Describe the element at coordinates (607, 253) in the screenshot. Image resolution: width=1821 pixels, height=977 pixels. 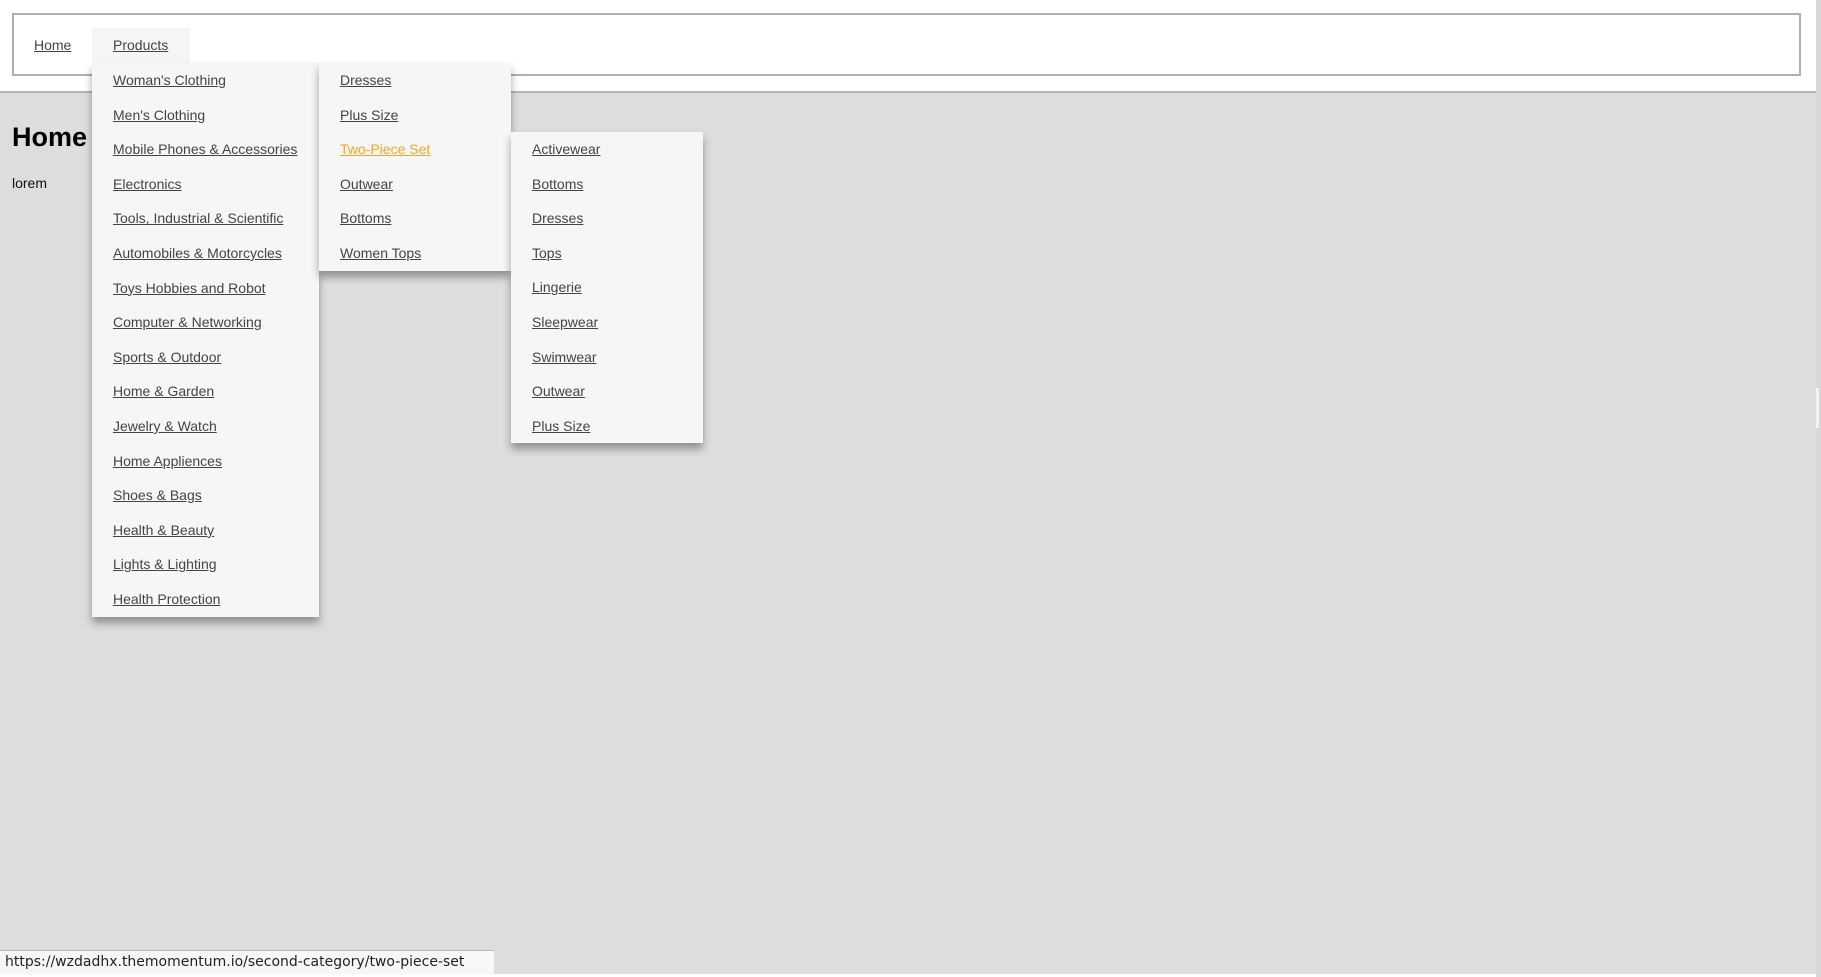
I see `menu-item: Tops` at that location.